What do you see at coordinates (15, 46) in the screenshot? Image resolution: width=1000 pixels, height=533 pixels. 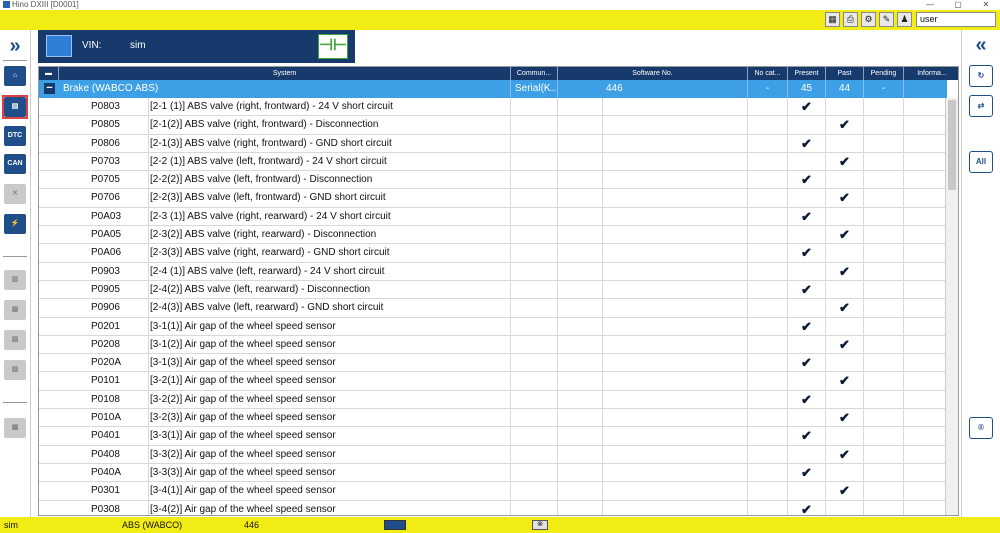 I see `expand-button: »` at bounding box center [15, 46].